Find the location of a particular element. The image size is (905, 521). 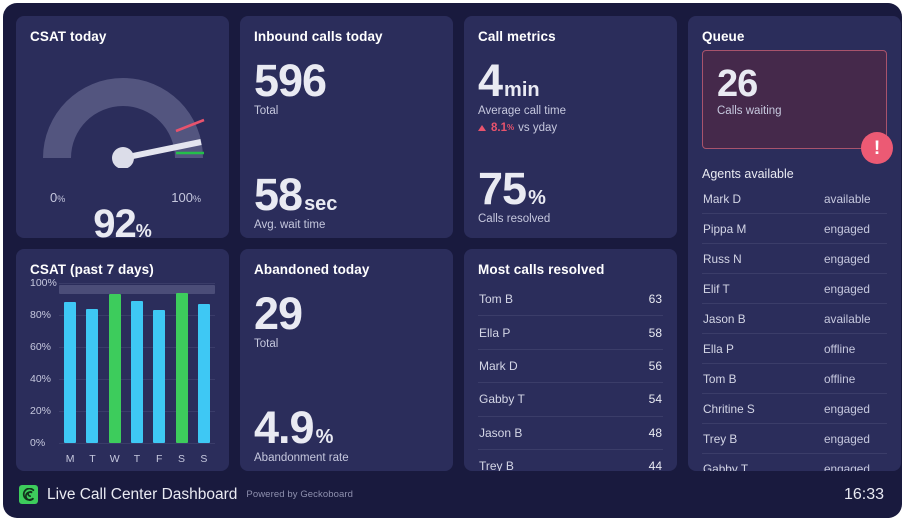

list-item: Gabby T engaged is located at coordinates (794, 463).